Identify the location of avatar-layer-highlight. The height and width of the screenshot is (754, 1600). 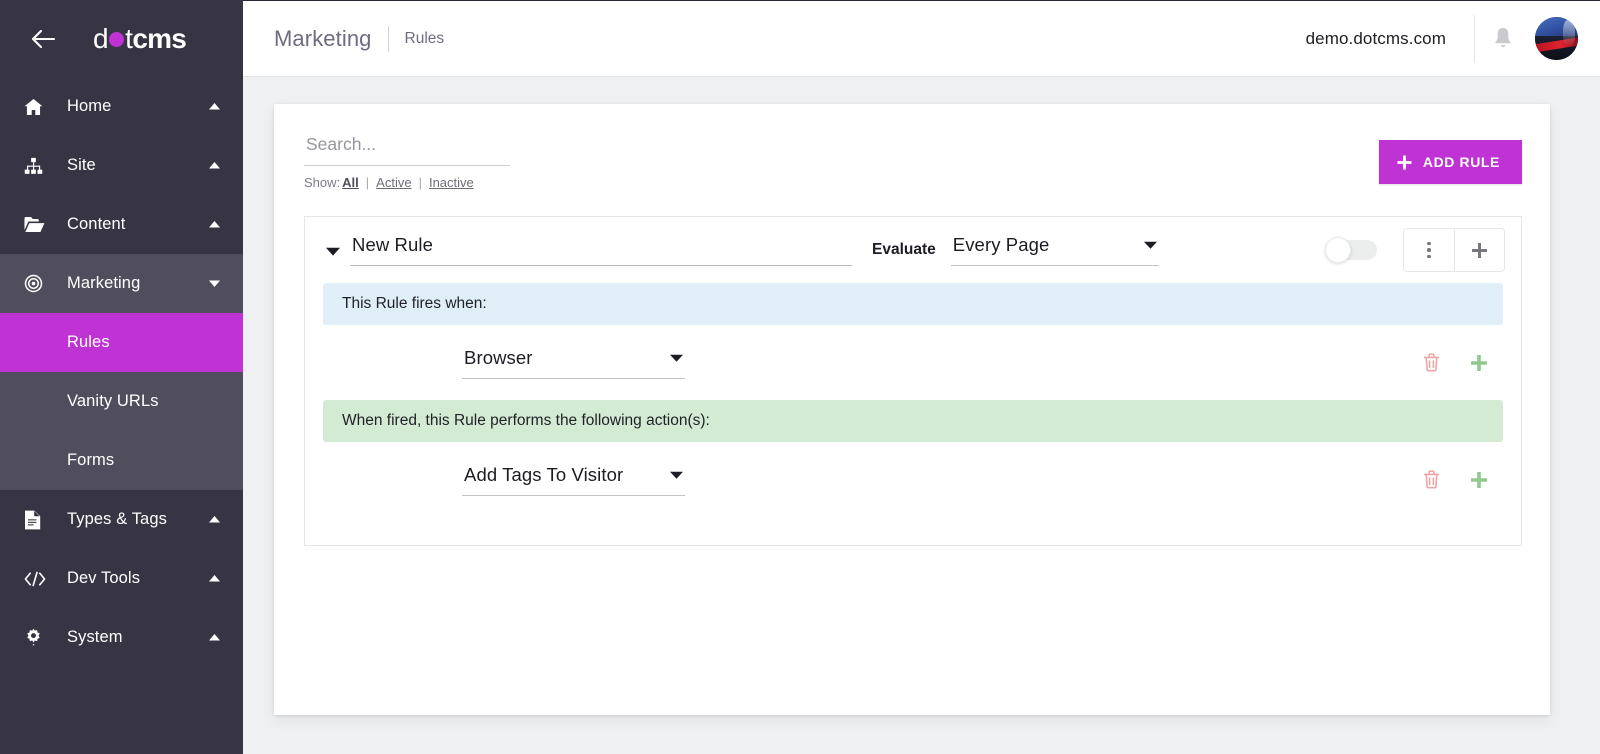
(1569, 33).